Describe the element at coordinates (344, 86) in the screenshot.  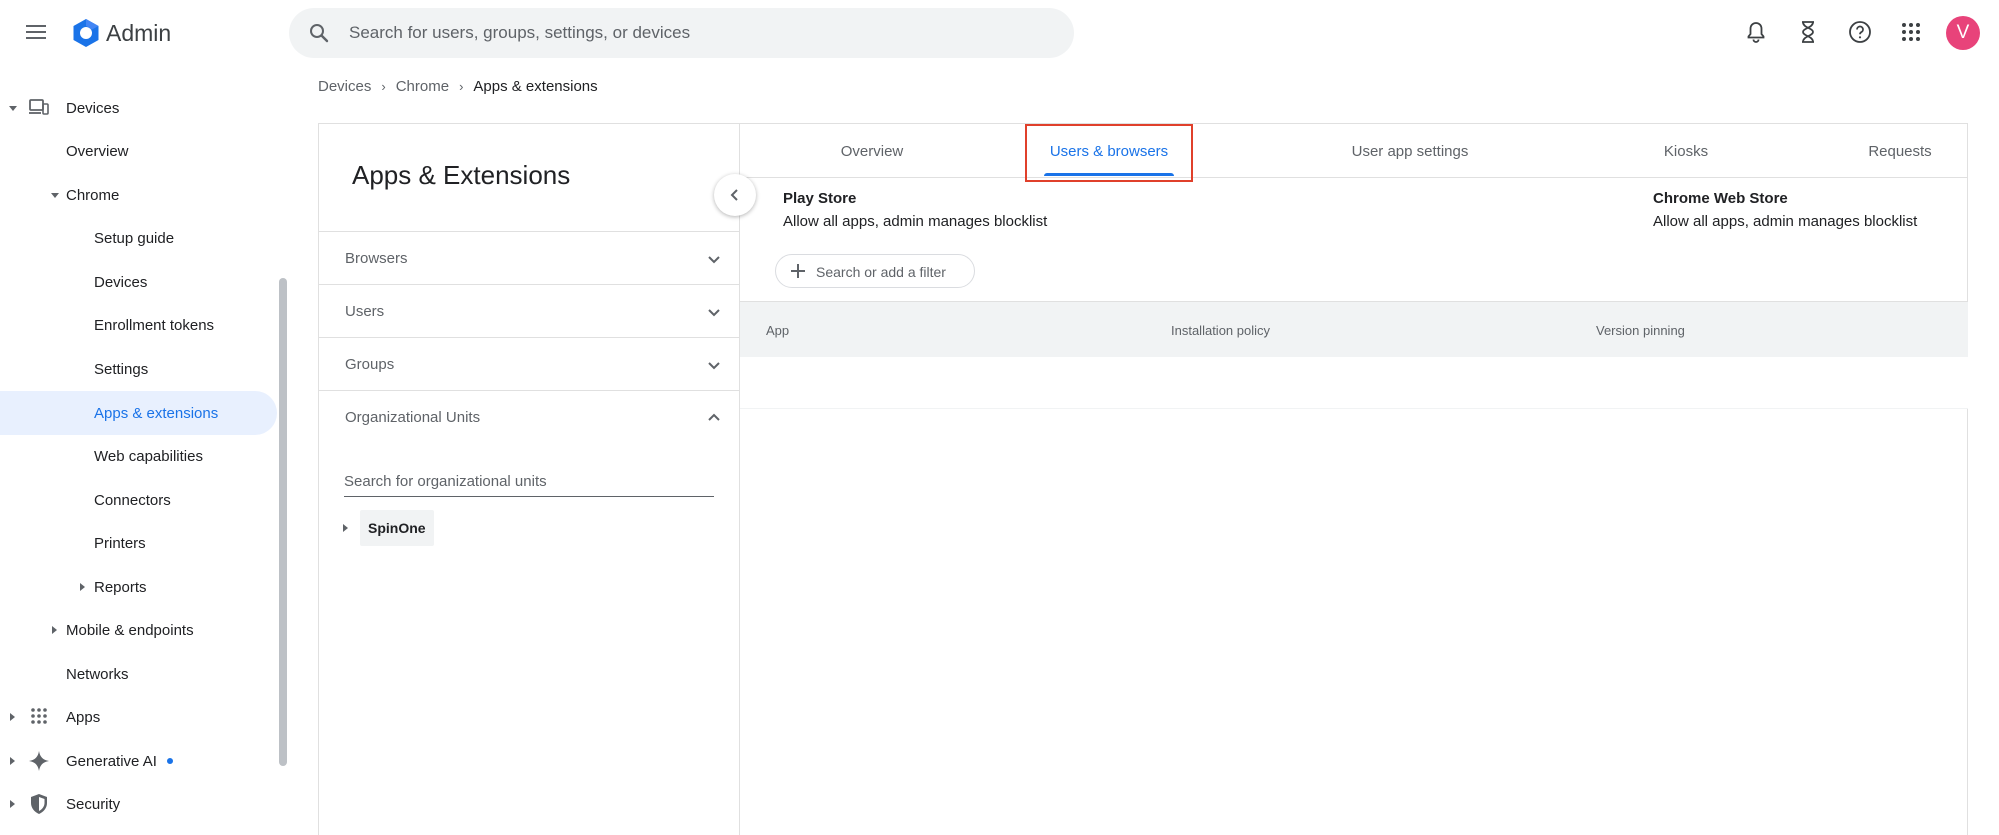
I see `breadcrumb-devices: Devices` at that location.